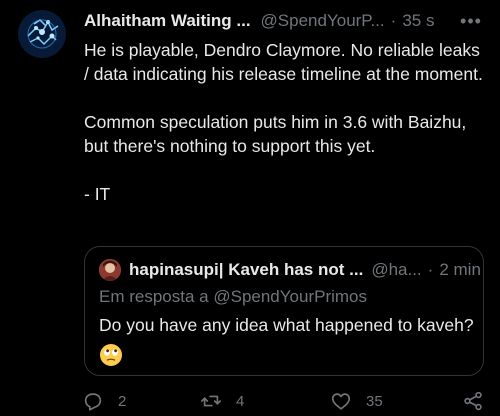 Image resolution: width=500 pixels, height=416 pixels. I want to click on tweet-actions: 2 4 35, so click(285, 401).